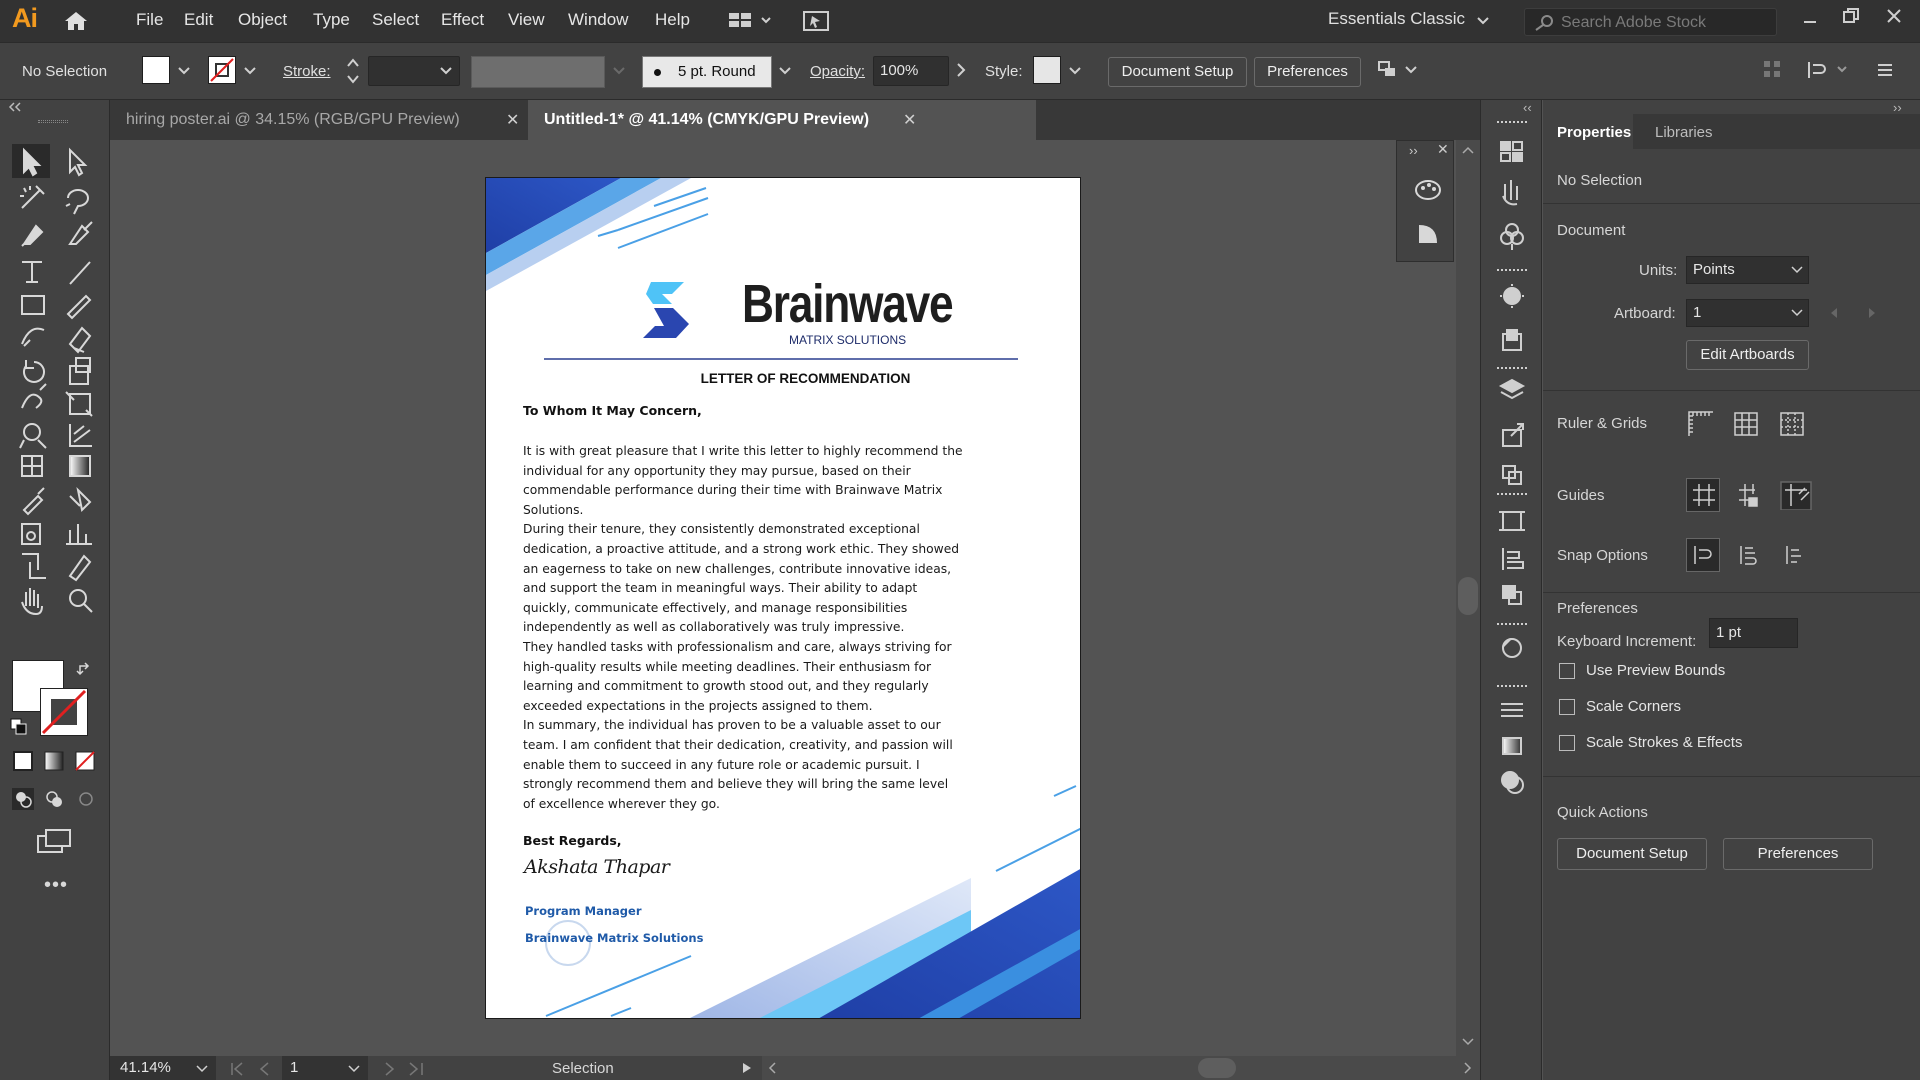 This screenshot has width=1920, height=1080. I want to click on menu-effect: Effect, so click(462, 20).